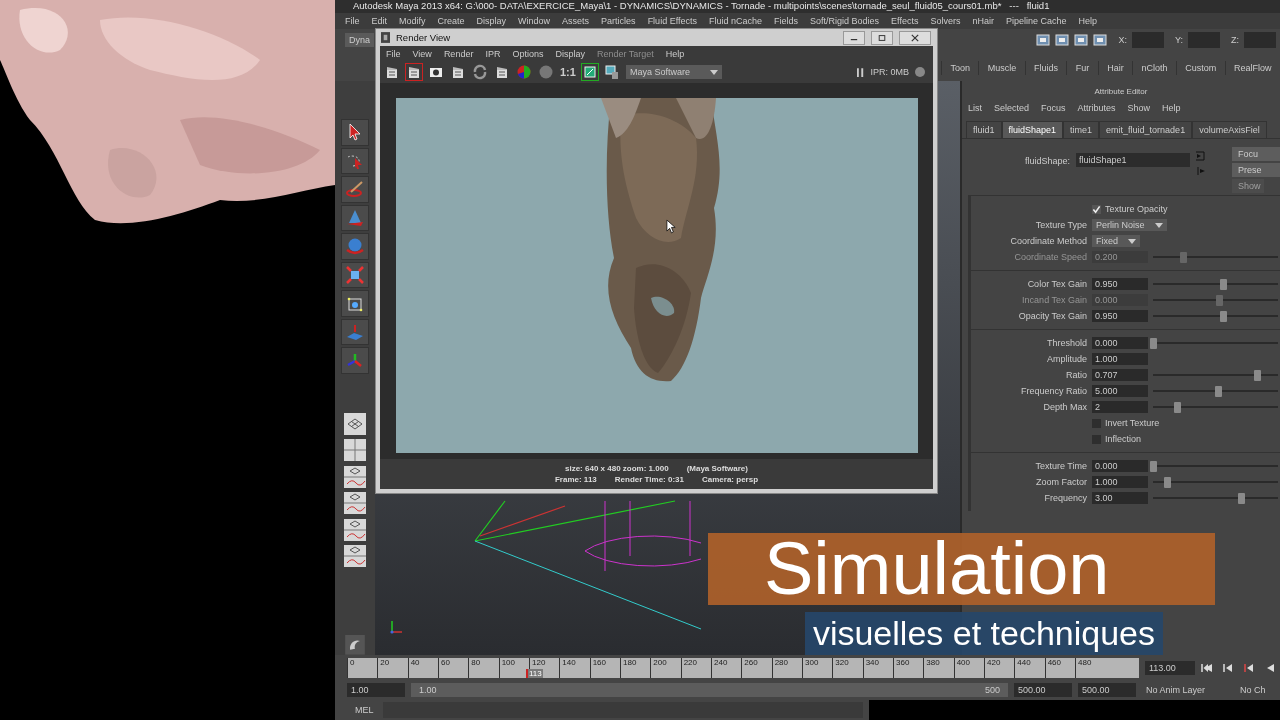 The height and width of the screenshot is (720, 1280). What do you see at coordinates (534, 21) in the screenshot?
I see `menu-item: Window` at bounding box center [534, 21].